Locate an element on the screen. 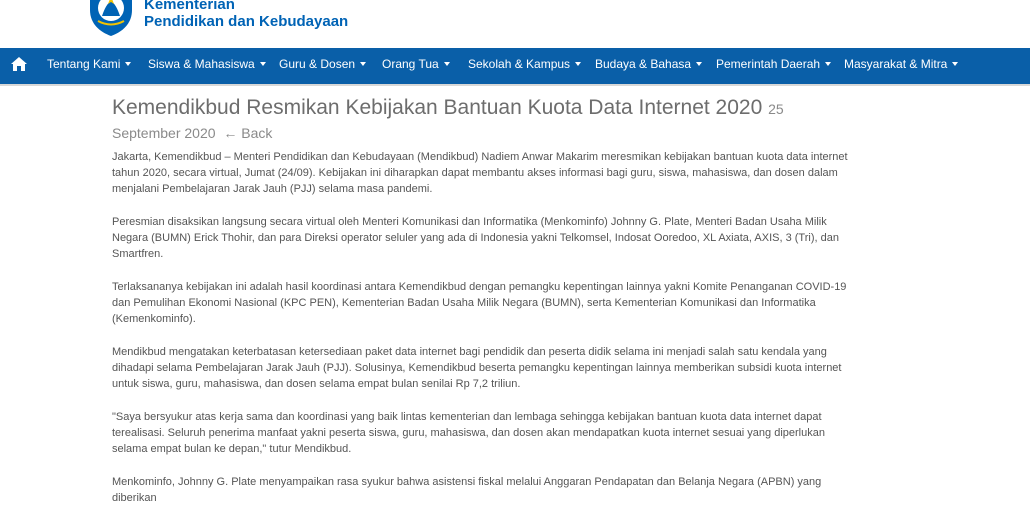 This screenshot has width=1030, height=523. nav-label: Sekolah & Kampus is located at coordinates (519, 64).